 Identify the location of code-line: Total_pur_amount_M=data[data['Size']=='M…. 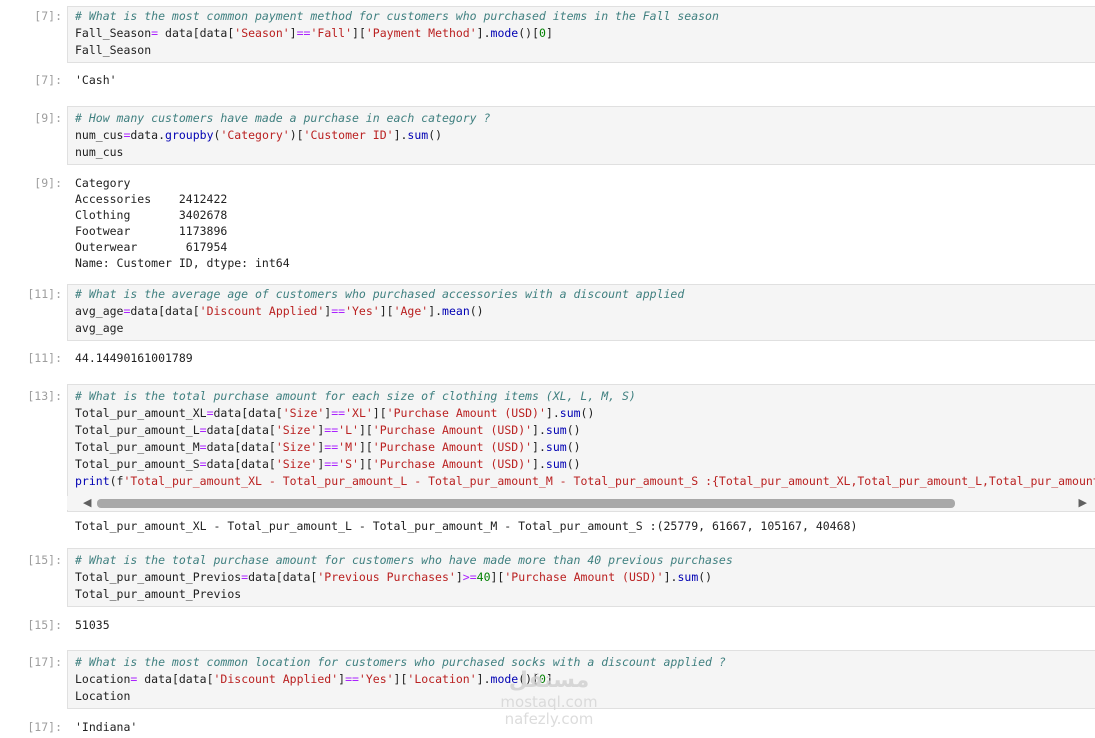
(328, 447).